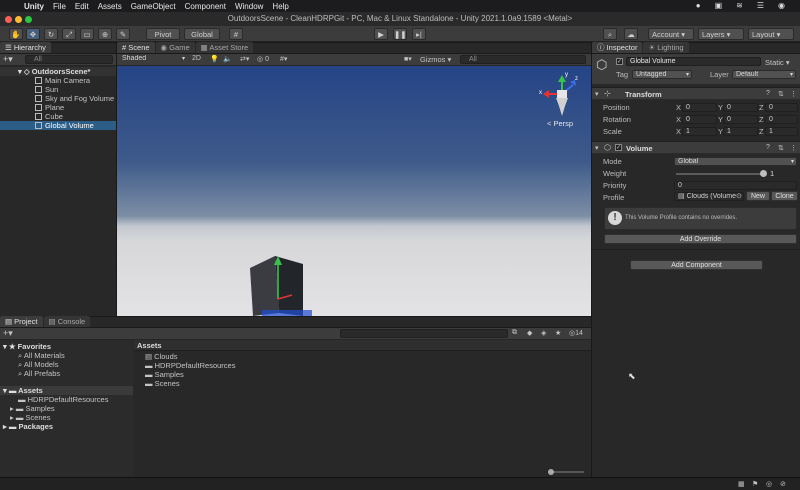 The width and height of the screenshot is (800, 490). What do you see at coordinates (735, 161) in the screenshot?
I see `volume-mode-dropdown: Global` at bounding box center [735, 161].